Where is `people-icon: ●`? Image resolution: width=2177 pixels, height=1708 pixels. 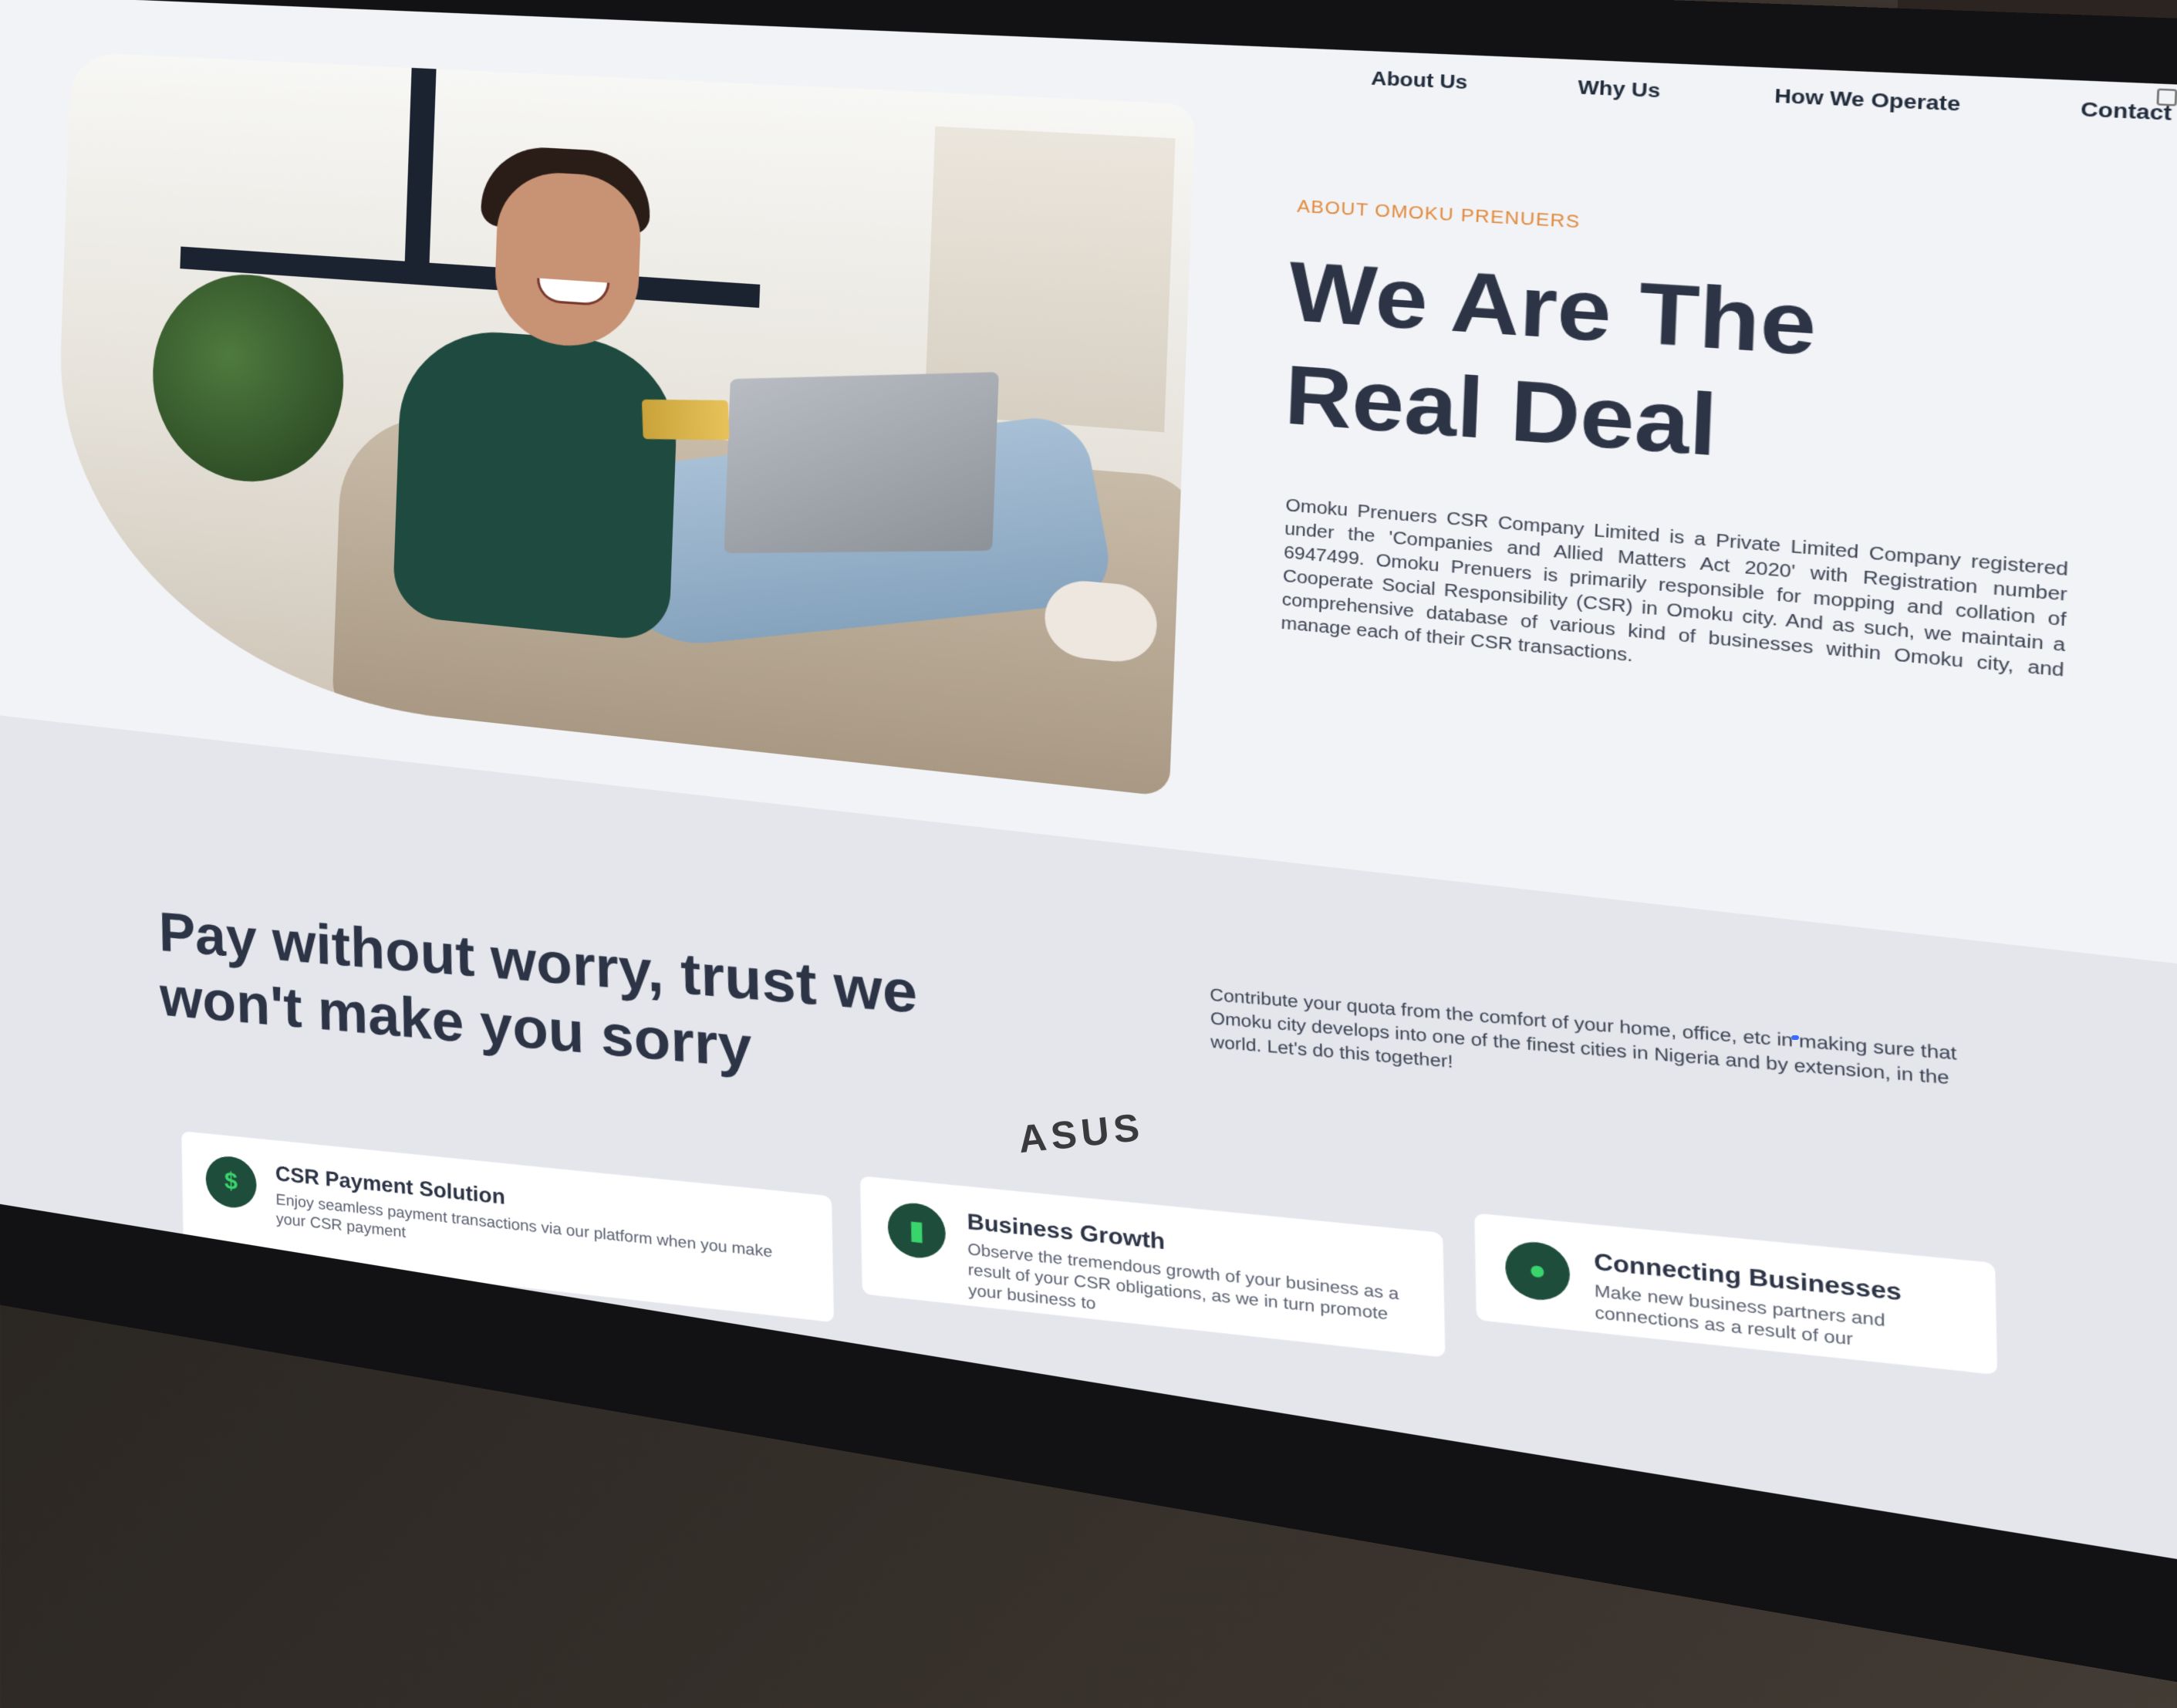 people-icon: ● is located at coordinates (1538, 1271).